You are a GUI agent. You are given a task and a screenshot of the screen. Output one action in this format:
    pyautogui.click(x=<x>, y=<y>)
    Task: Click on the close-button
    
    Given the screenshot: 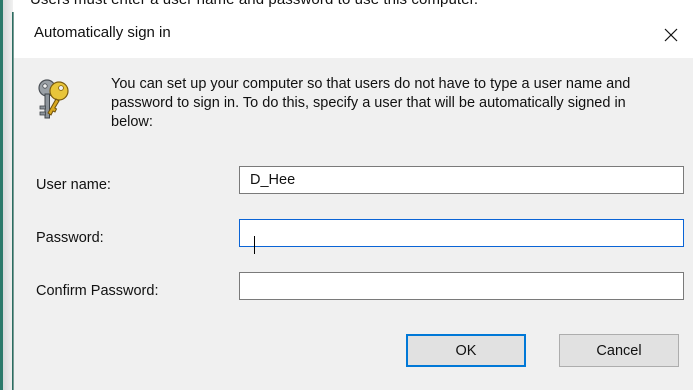 What is the action you would take?
    pyautogui.click(x=670, y=35)
    